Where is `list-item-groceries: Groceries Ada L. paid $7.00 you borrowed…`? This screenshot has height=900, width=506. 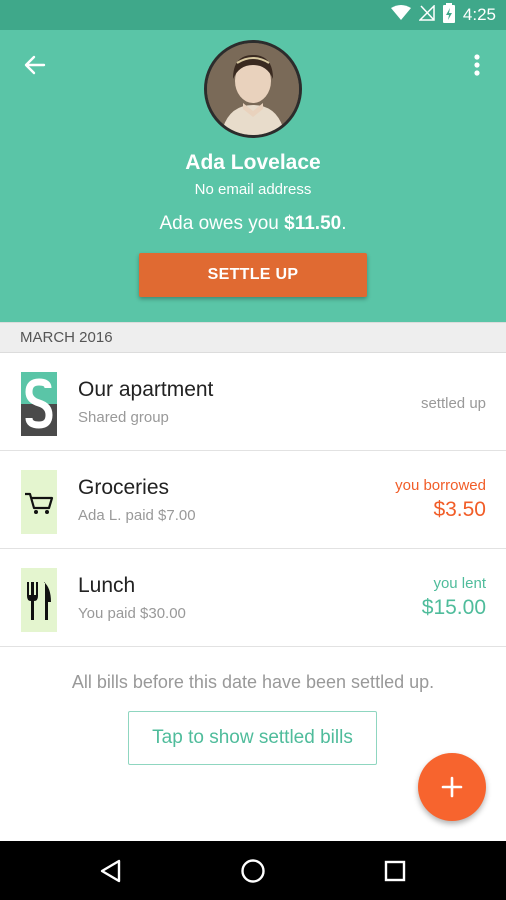 list-item-groceries: Groceries Ada L. paid $7.00 you borrowed… is located at coordinates (253, 500).